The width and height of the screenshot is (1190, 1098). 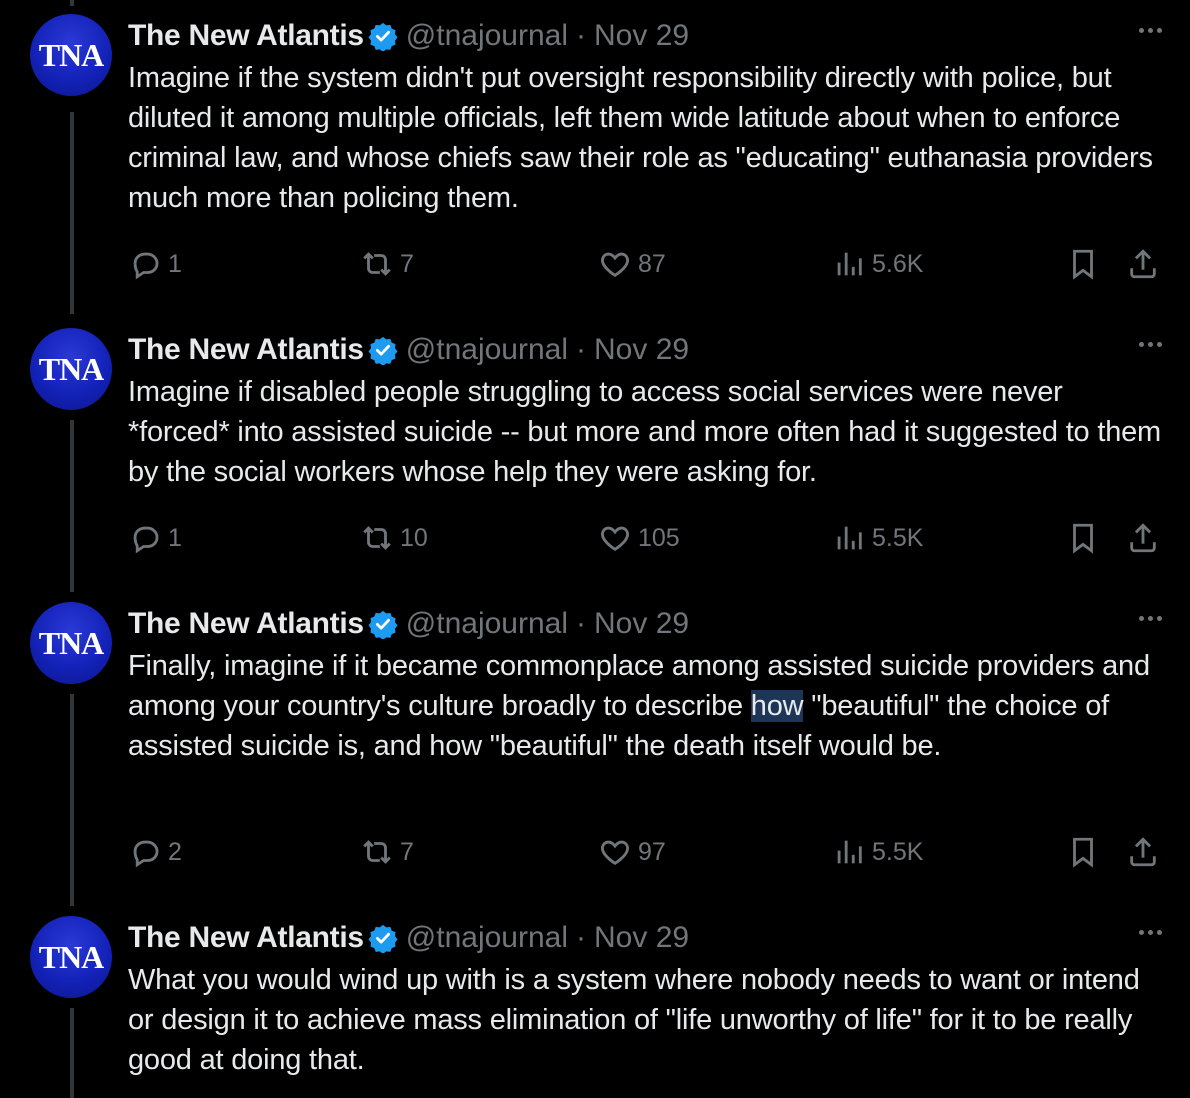 I want to click on action-bar: 1 10 105 5.5K, so click(x=645, y=538).